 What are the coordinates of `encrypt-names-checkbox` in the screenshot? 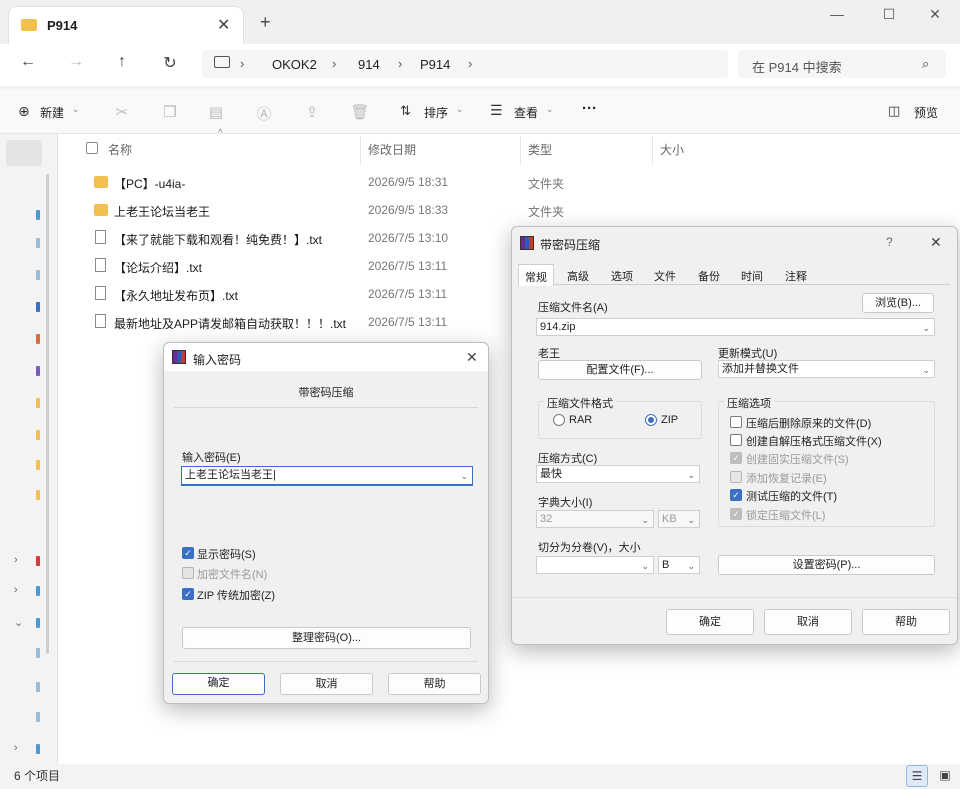 It's located at (188, 573).